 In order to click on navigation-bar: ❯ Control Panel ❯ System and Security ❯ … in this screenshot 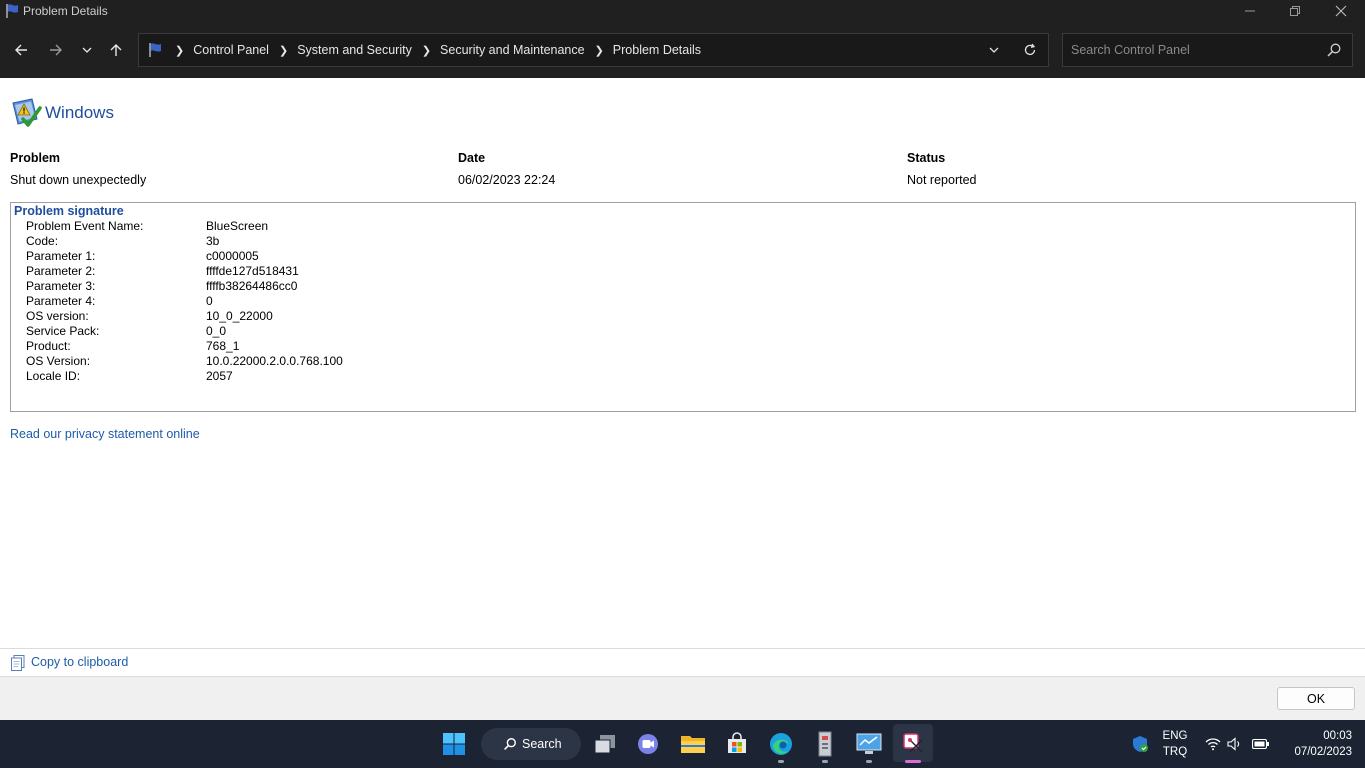, I will do `click(682, 50)`.